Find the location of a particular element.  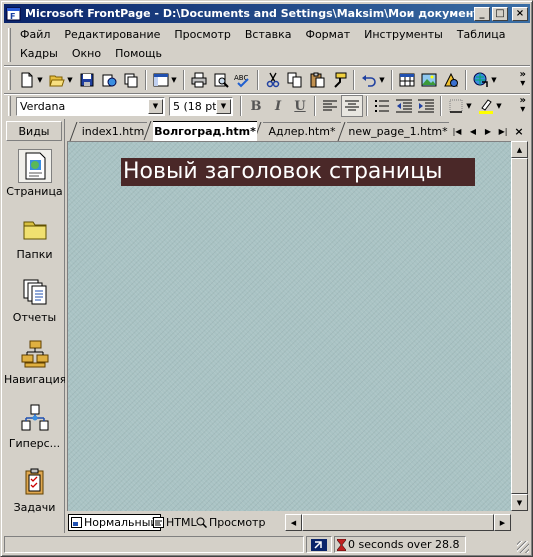

undo-dropdown-arrow: ▼ is located at coordinates (382, 80).